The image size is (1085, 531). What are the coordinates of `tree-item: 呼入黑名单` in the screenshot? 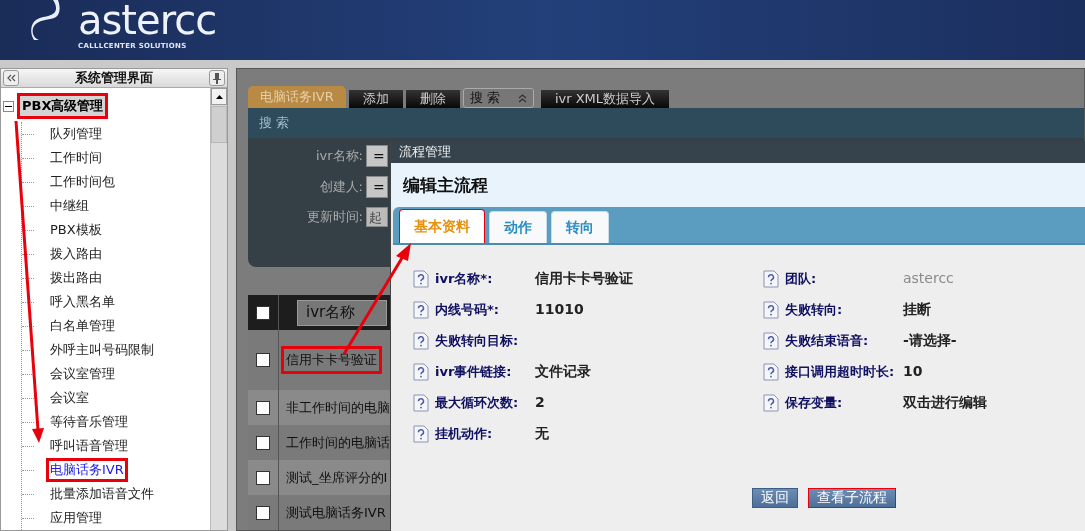 It's located at (82, 302).